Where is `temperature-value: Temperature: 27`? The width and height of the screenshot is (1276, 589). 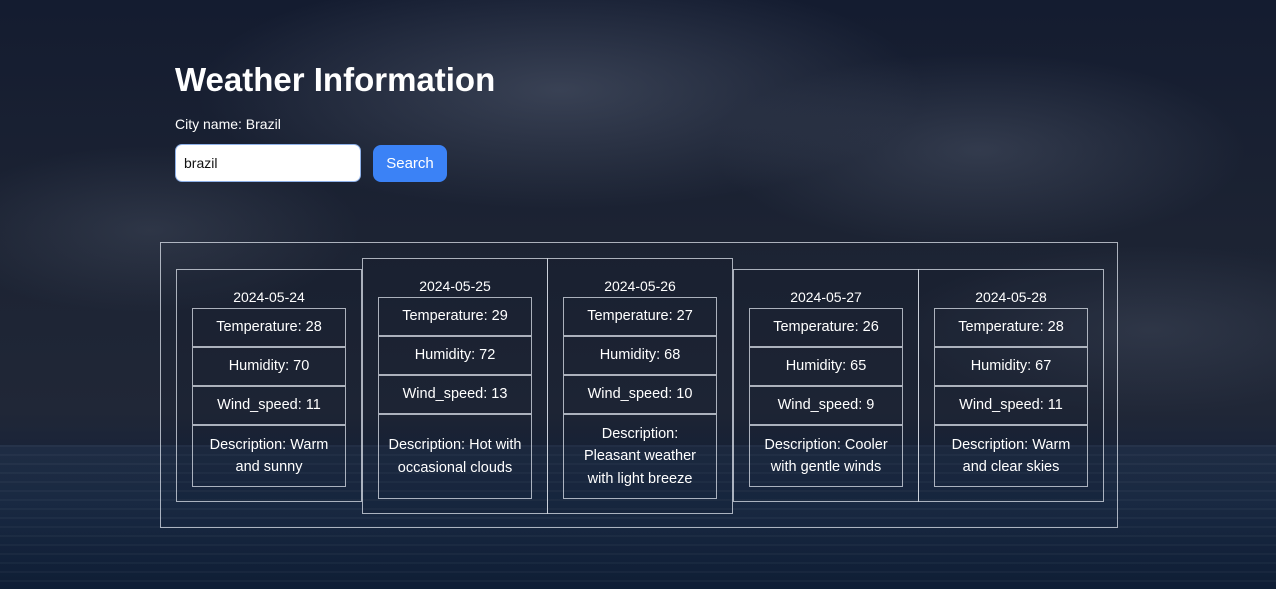 temperature-value: Temperature: 27 is located at coordinates (640, 316).